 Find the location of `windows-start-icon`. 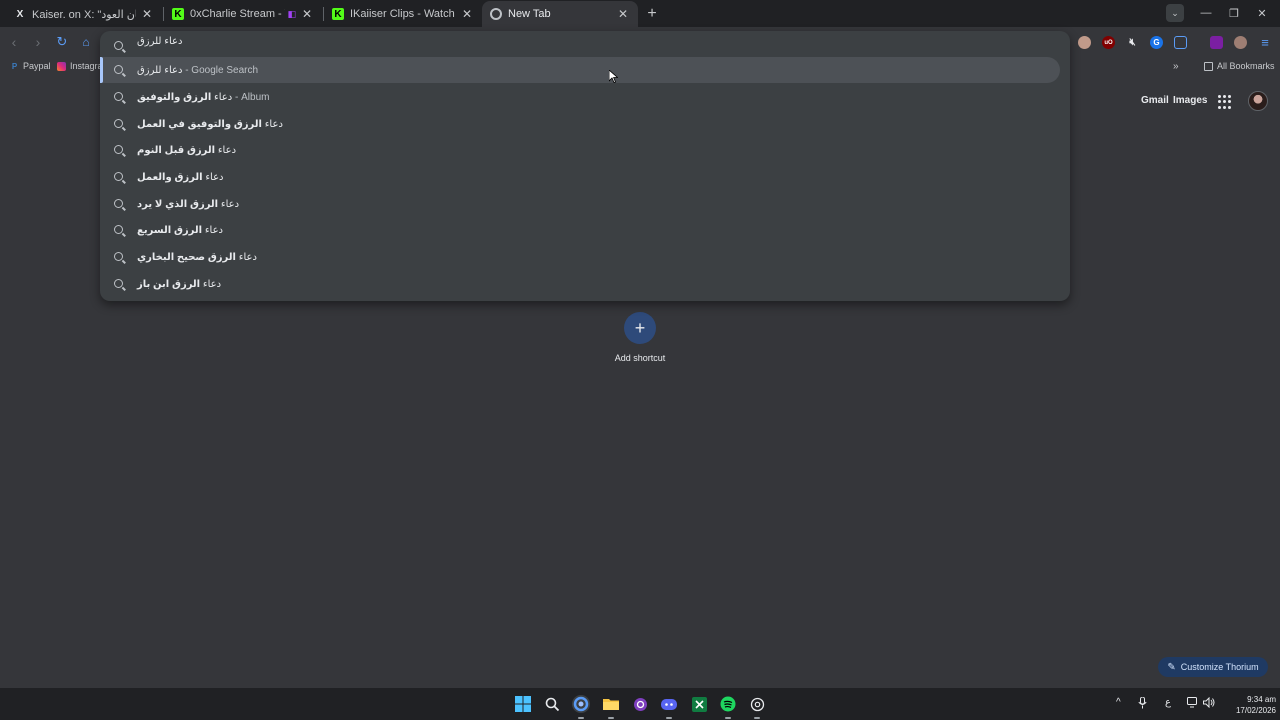

windows-start-icon is located at coordinates (523, 704).